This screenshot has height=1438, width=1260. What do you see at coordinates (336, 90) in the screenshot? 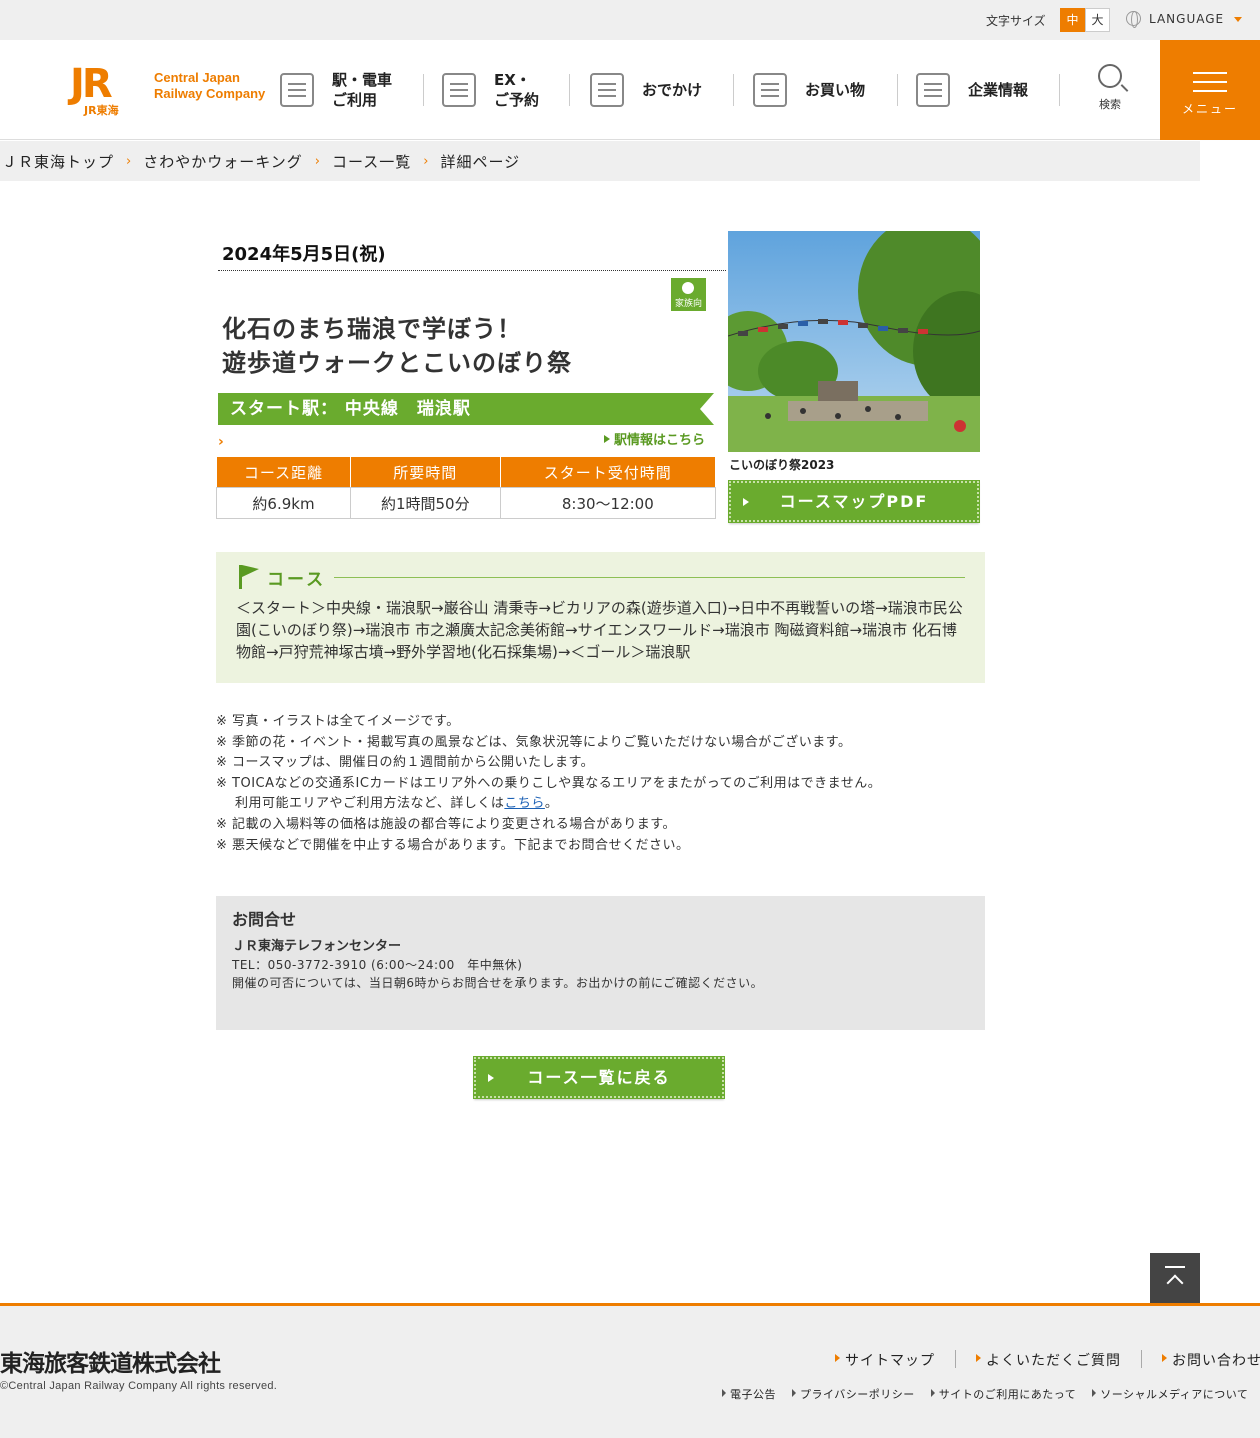
I see `nav-station-train: 駅・電車 ご利用` at bounding box center [336, 90].